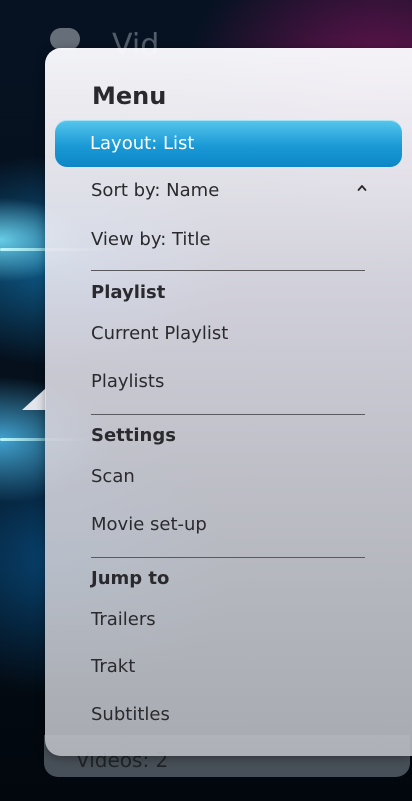 Image resolution: width=412 pixels, height=801 pixels. Describe the element at coordinates (149, 524) in the screenshot. I see `menu-item-movie-setup: Movie set-up` at that location.